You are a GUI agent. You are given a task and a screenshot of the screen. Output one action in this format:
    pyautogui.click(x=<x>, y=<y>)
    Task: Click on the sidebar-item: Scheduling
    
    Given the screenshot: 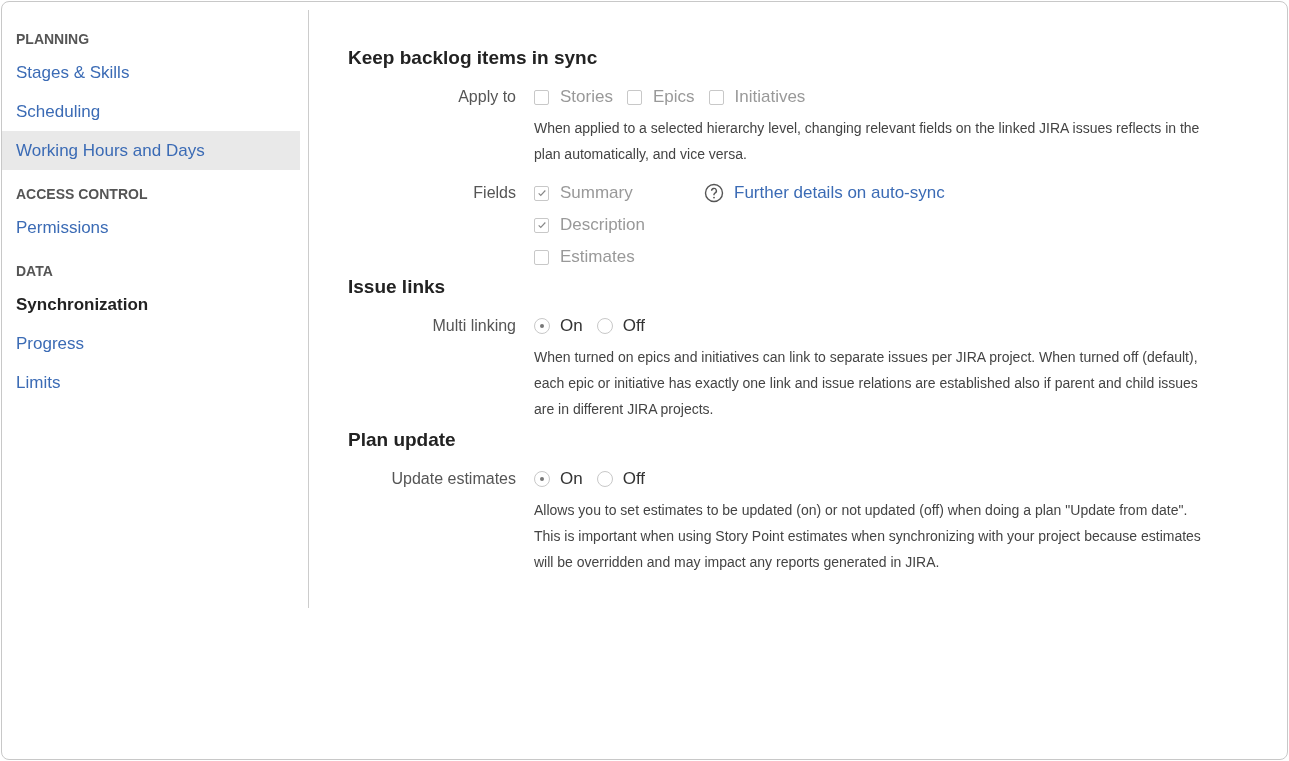 What is the action you would take?
    pyautogui.click(x=151, y=111)
    